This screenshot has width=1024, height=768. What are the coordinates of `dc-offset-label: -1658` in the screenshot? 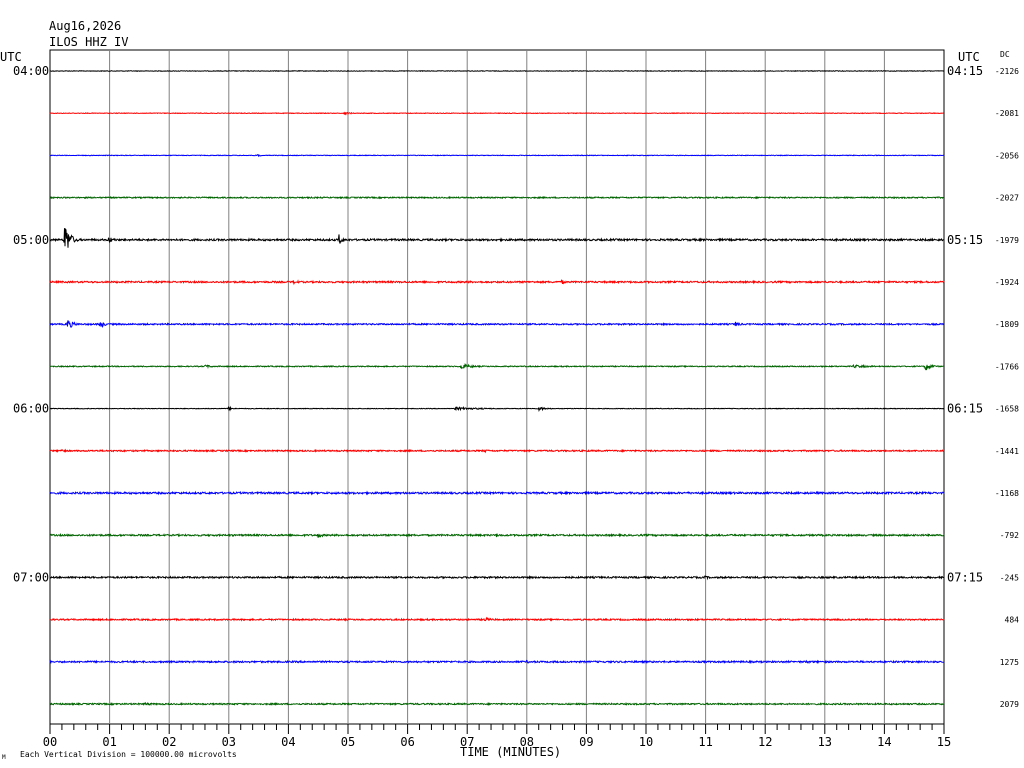 It's located at (1007, 409).